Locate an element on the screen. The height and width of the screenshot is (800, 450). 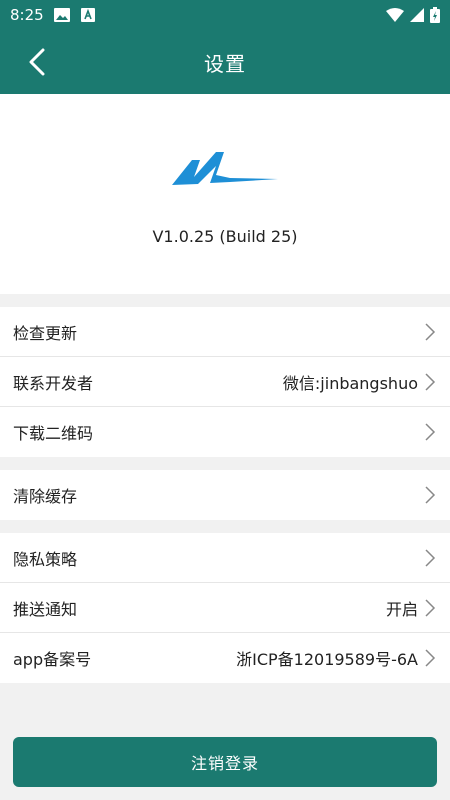
page-title: 设置 is located at coordinates (225, 63).